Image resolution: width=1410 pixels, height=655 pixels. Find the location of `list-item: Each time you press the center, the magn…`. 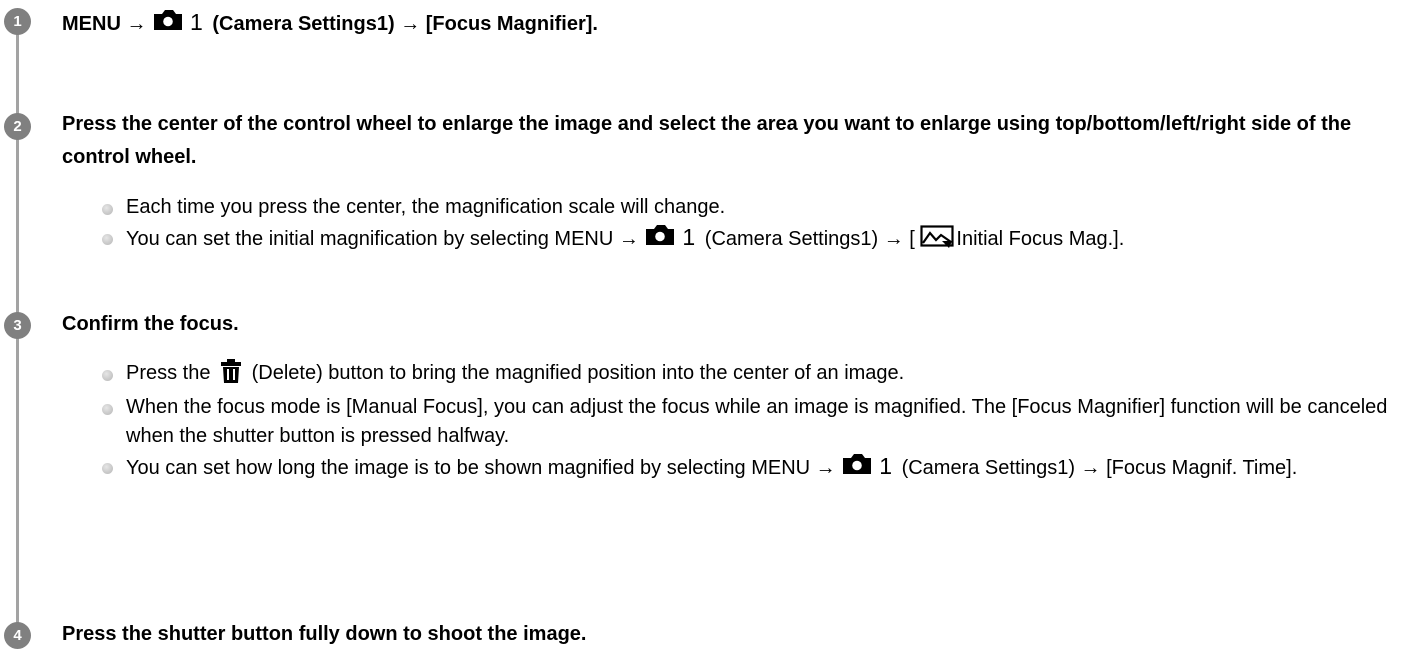

list-item: Each time you press the center, the magn… is located at coordinates (751, 208).